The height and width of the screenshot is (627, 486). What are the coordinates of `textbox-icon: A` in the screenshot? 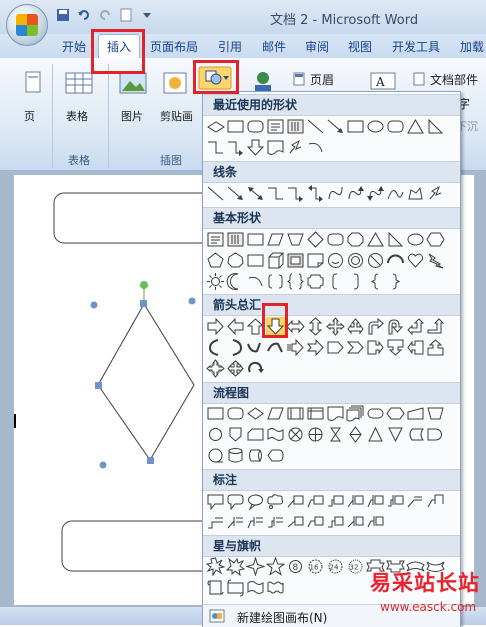 It's located at (383, 81).